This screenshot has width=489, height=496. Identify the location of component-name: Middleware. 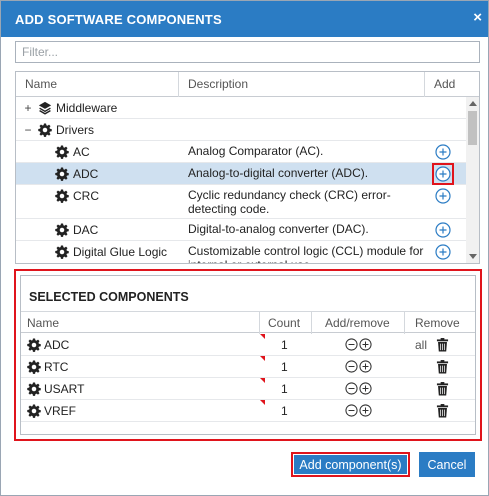
(87, 108).